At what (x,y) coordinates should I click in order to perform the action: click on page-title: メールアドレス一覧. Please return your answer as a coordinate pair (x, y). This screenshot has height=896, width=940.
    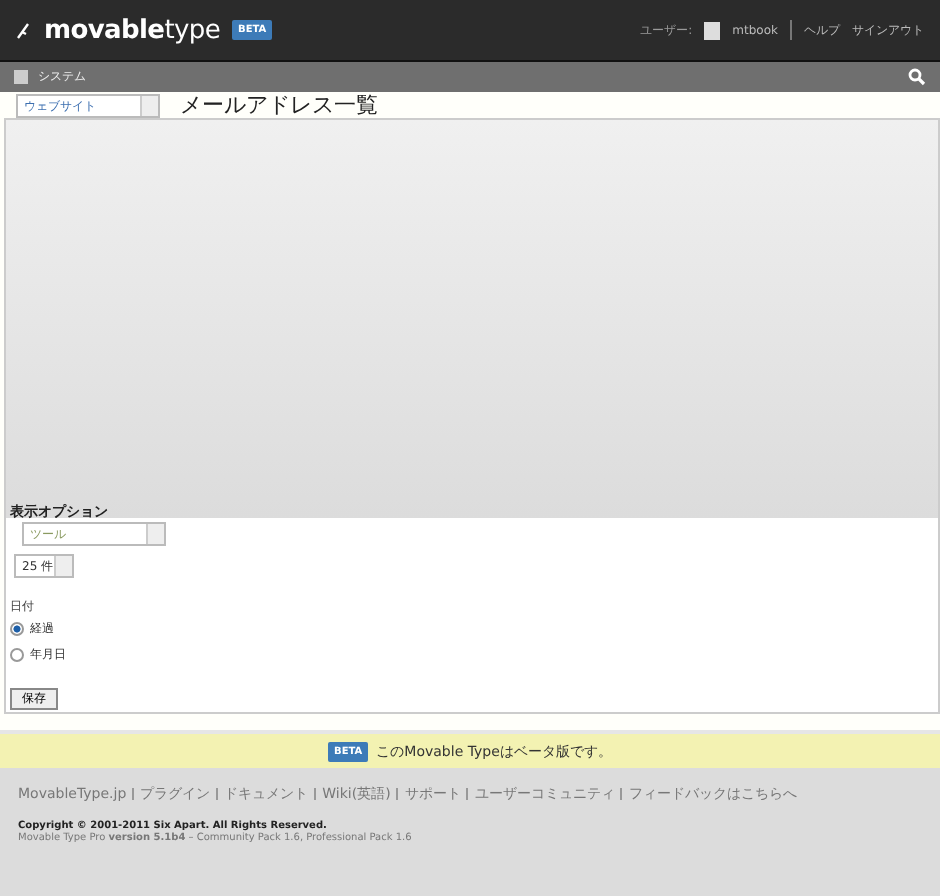
    Looking at the image, I should click on (279, 105).